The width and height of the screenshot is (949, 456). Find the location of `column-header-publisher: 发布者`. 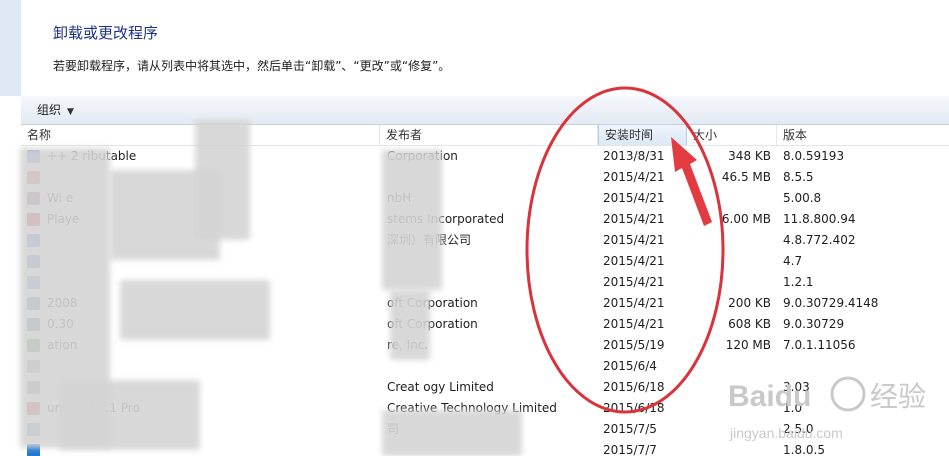

column-header-publisher: 发布者 is located at coordinates (489, 135).